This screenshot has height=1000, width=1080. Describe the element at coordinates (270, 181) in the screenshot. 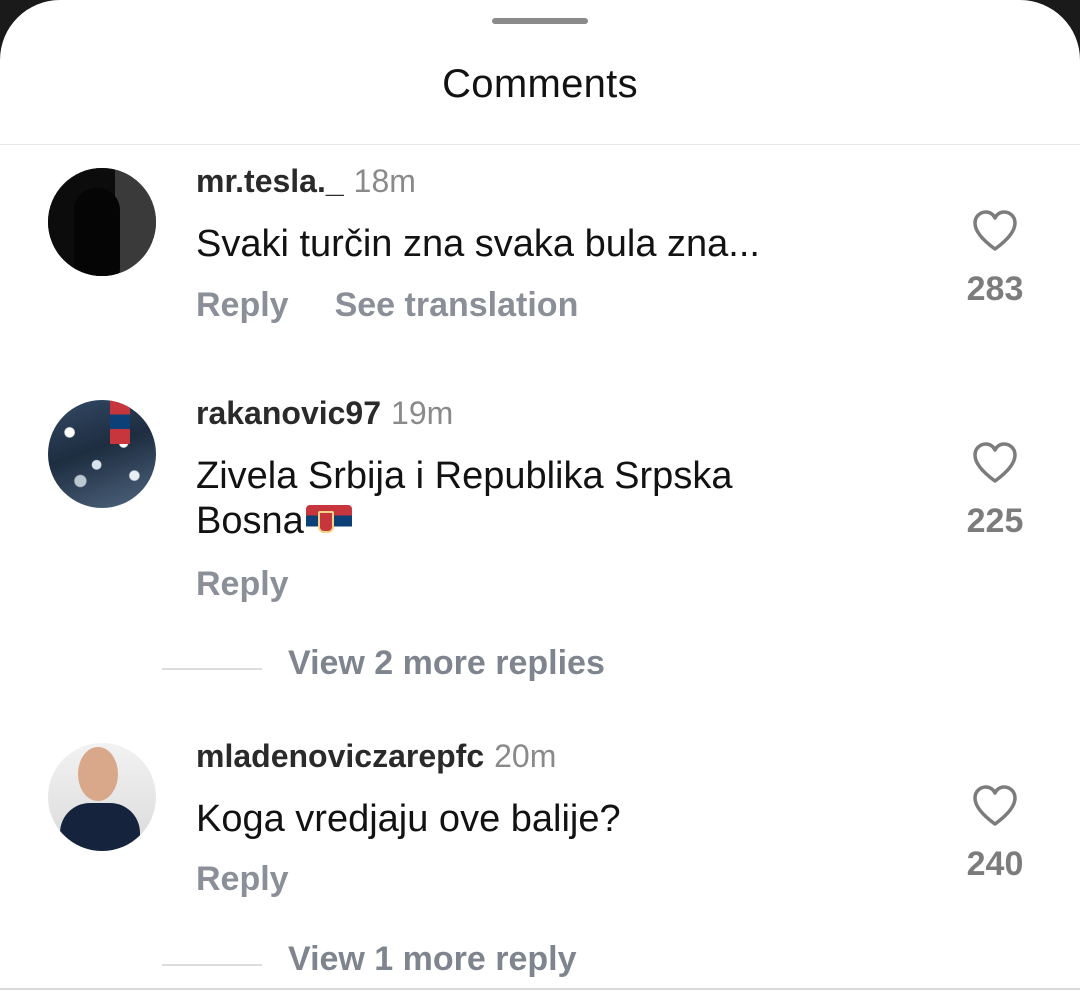

I see `username: mr.tesla._` at that location.